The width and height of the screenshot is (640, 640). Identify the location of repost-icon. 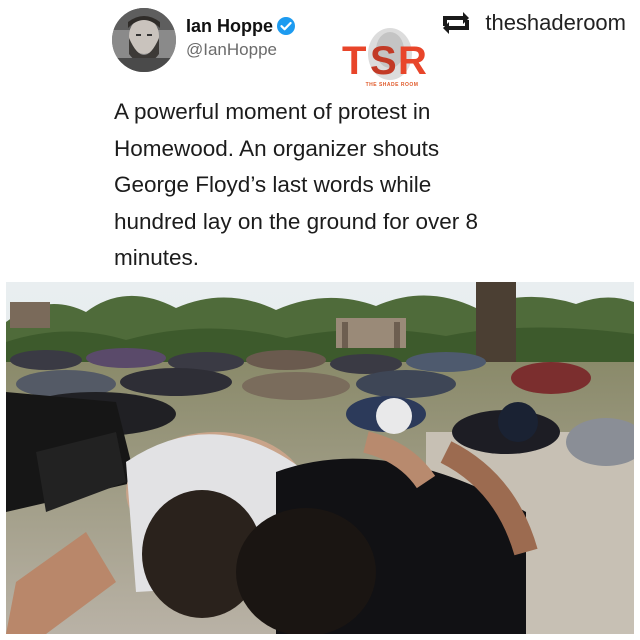
(456, 23).